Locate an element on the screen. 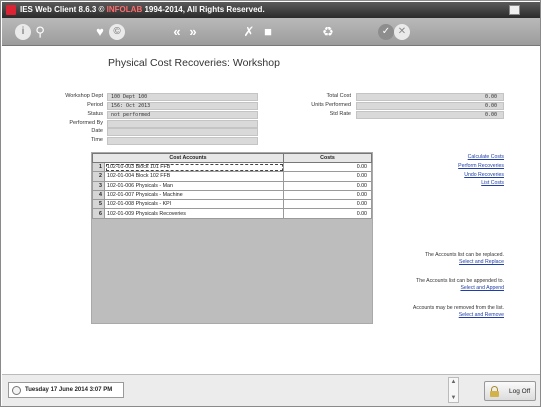 The height and width of the screenshot is (407, 541). tools-icon: ✗ is located at coordinates (249, 32).